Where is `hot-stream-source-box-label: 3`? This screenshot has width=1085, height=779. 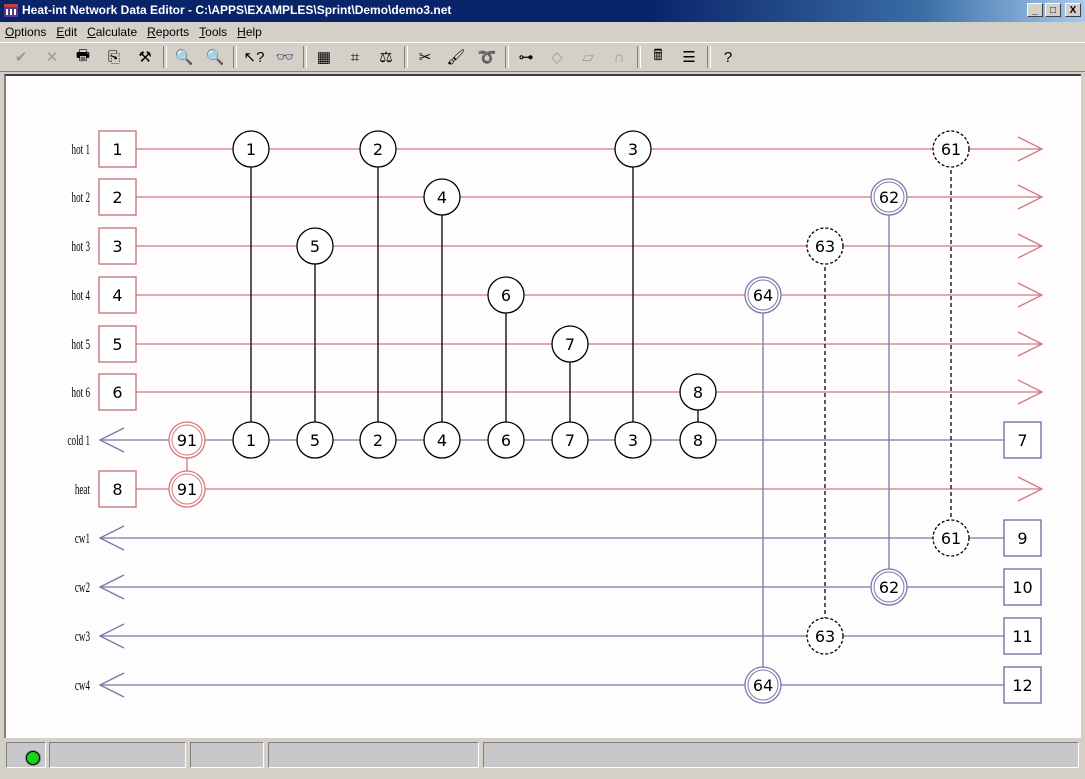
hot-stream-source-box-label: 3 is located at coordinates (117, 246).